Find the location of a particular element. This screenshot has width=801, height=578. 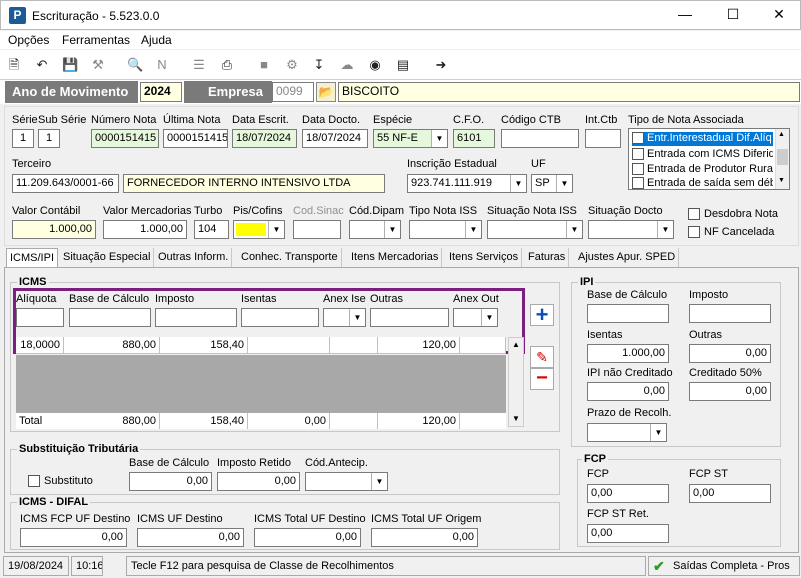

terceiro-doc-input: 11.209.643/0001-66 is located at coordinates (65, 183).